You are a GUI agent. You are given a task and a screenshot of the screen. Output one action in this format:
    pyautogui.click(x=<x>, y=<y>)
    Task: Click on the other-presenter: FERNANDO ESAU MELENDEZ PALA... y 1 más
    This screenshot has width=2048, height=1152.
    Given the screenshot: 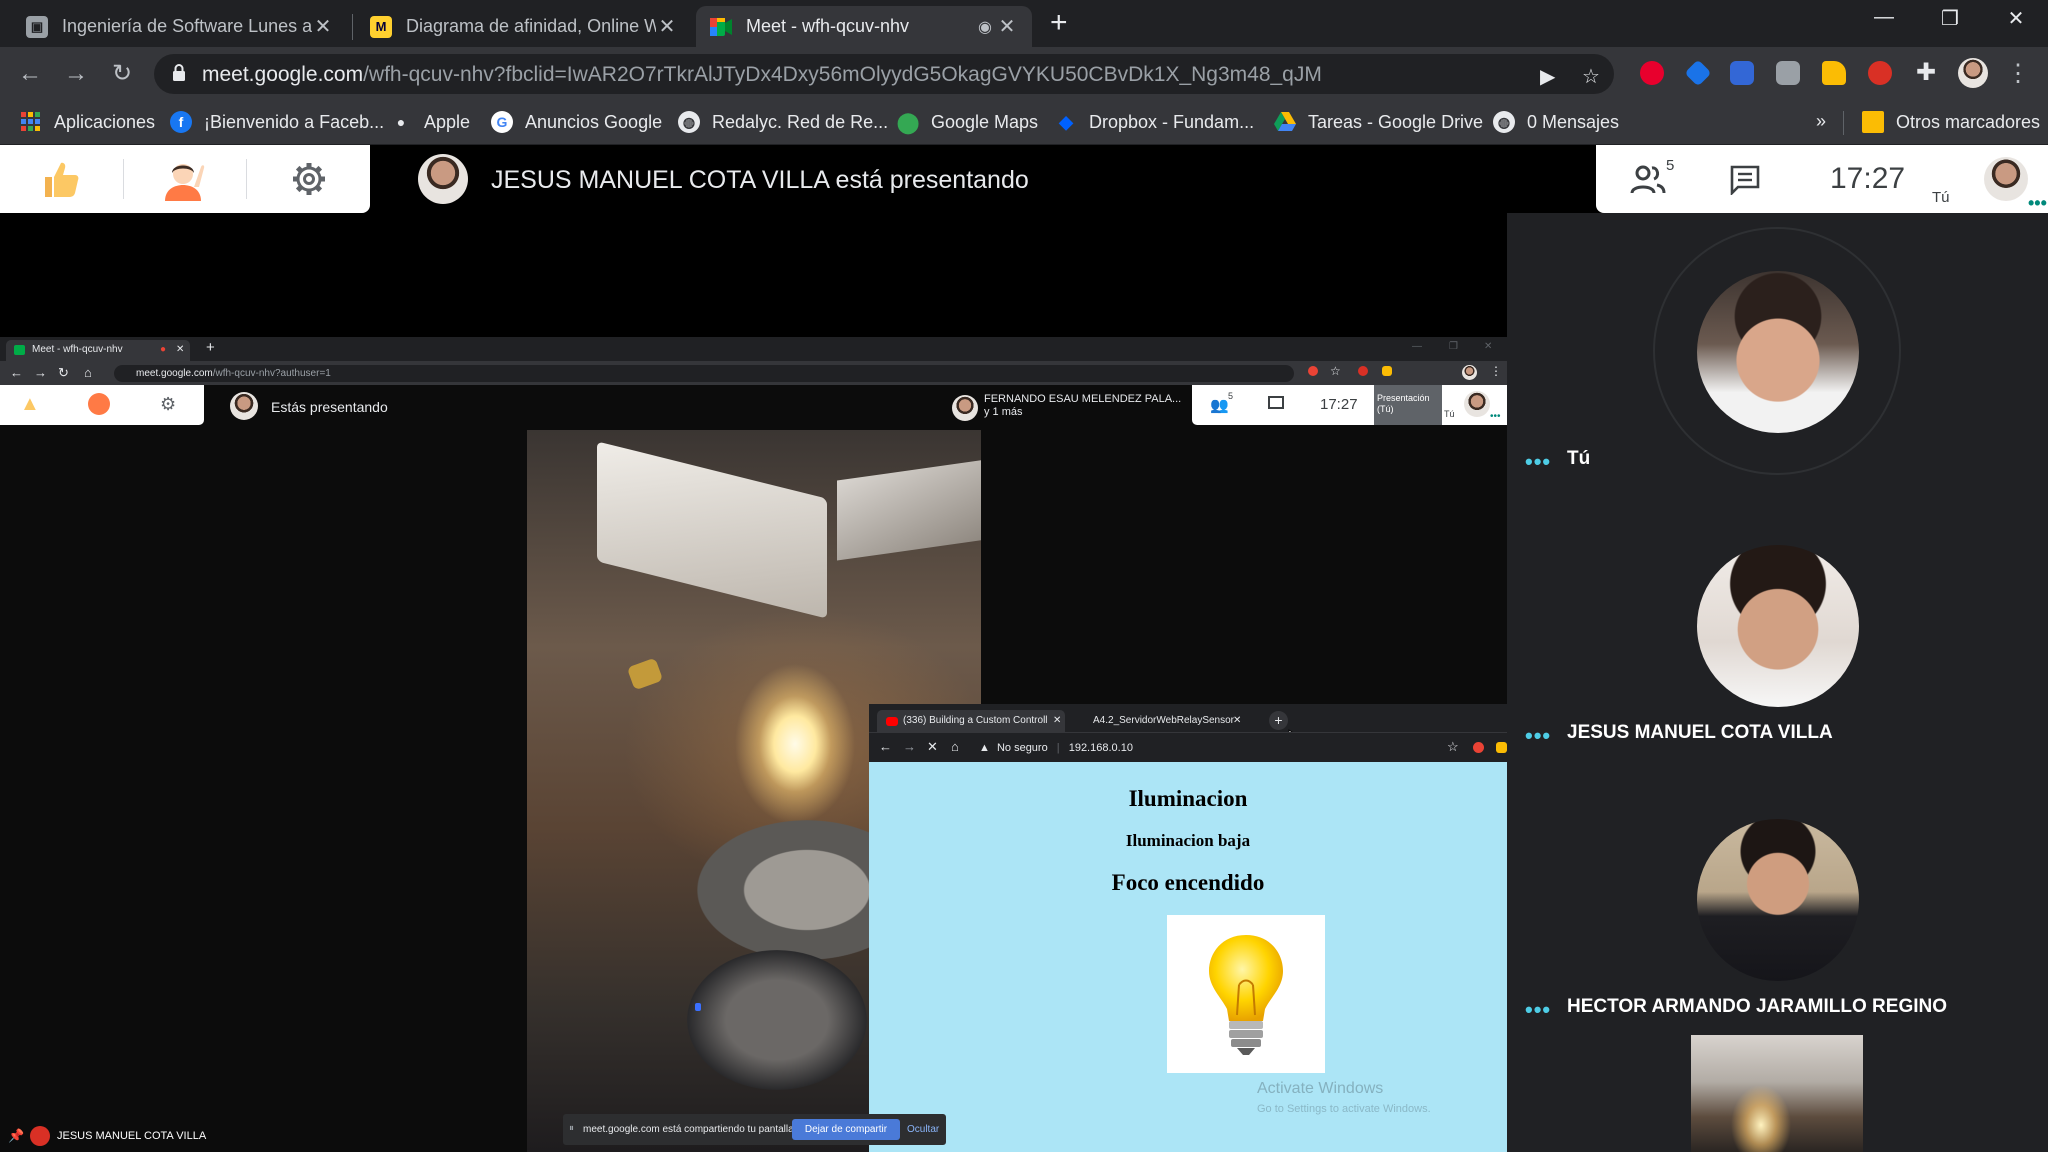 What is the action you would take?
    pyautogui.click(x=1082, y=406)
    